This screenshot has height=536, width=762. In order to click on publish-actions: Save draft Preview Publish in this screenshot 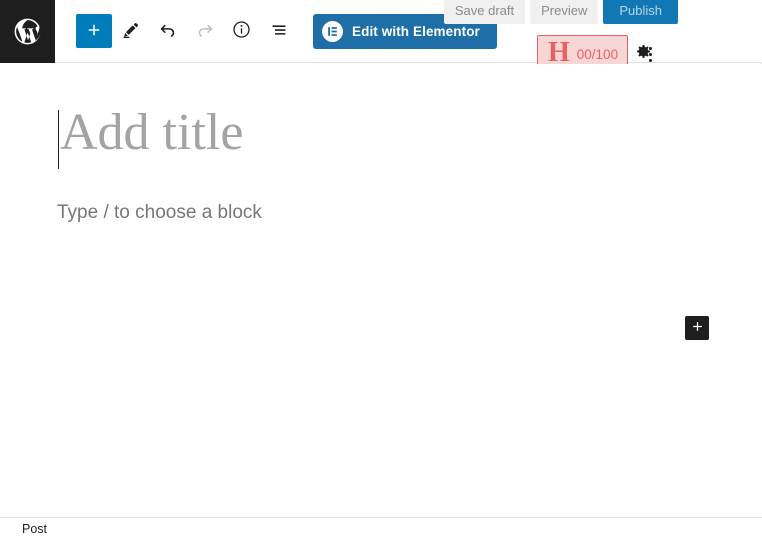, I will do `click(560, 12)`.